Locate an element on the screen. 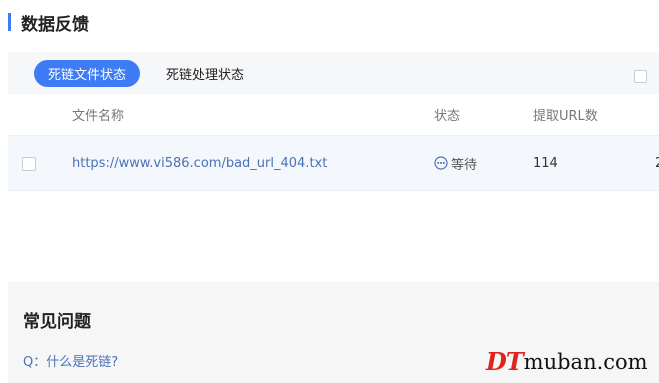 The height and width of the screenshot is (383, 659). watermark-logo: DT muban.com is located at coordinates (567, 361).